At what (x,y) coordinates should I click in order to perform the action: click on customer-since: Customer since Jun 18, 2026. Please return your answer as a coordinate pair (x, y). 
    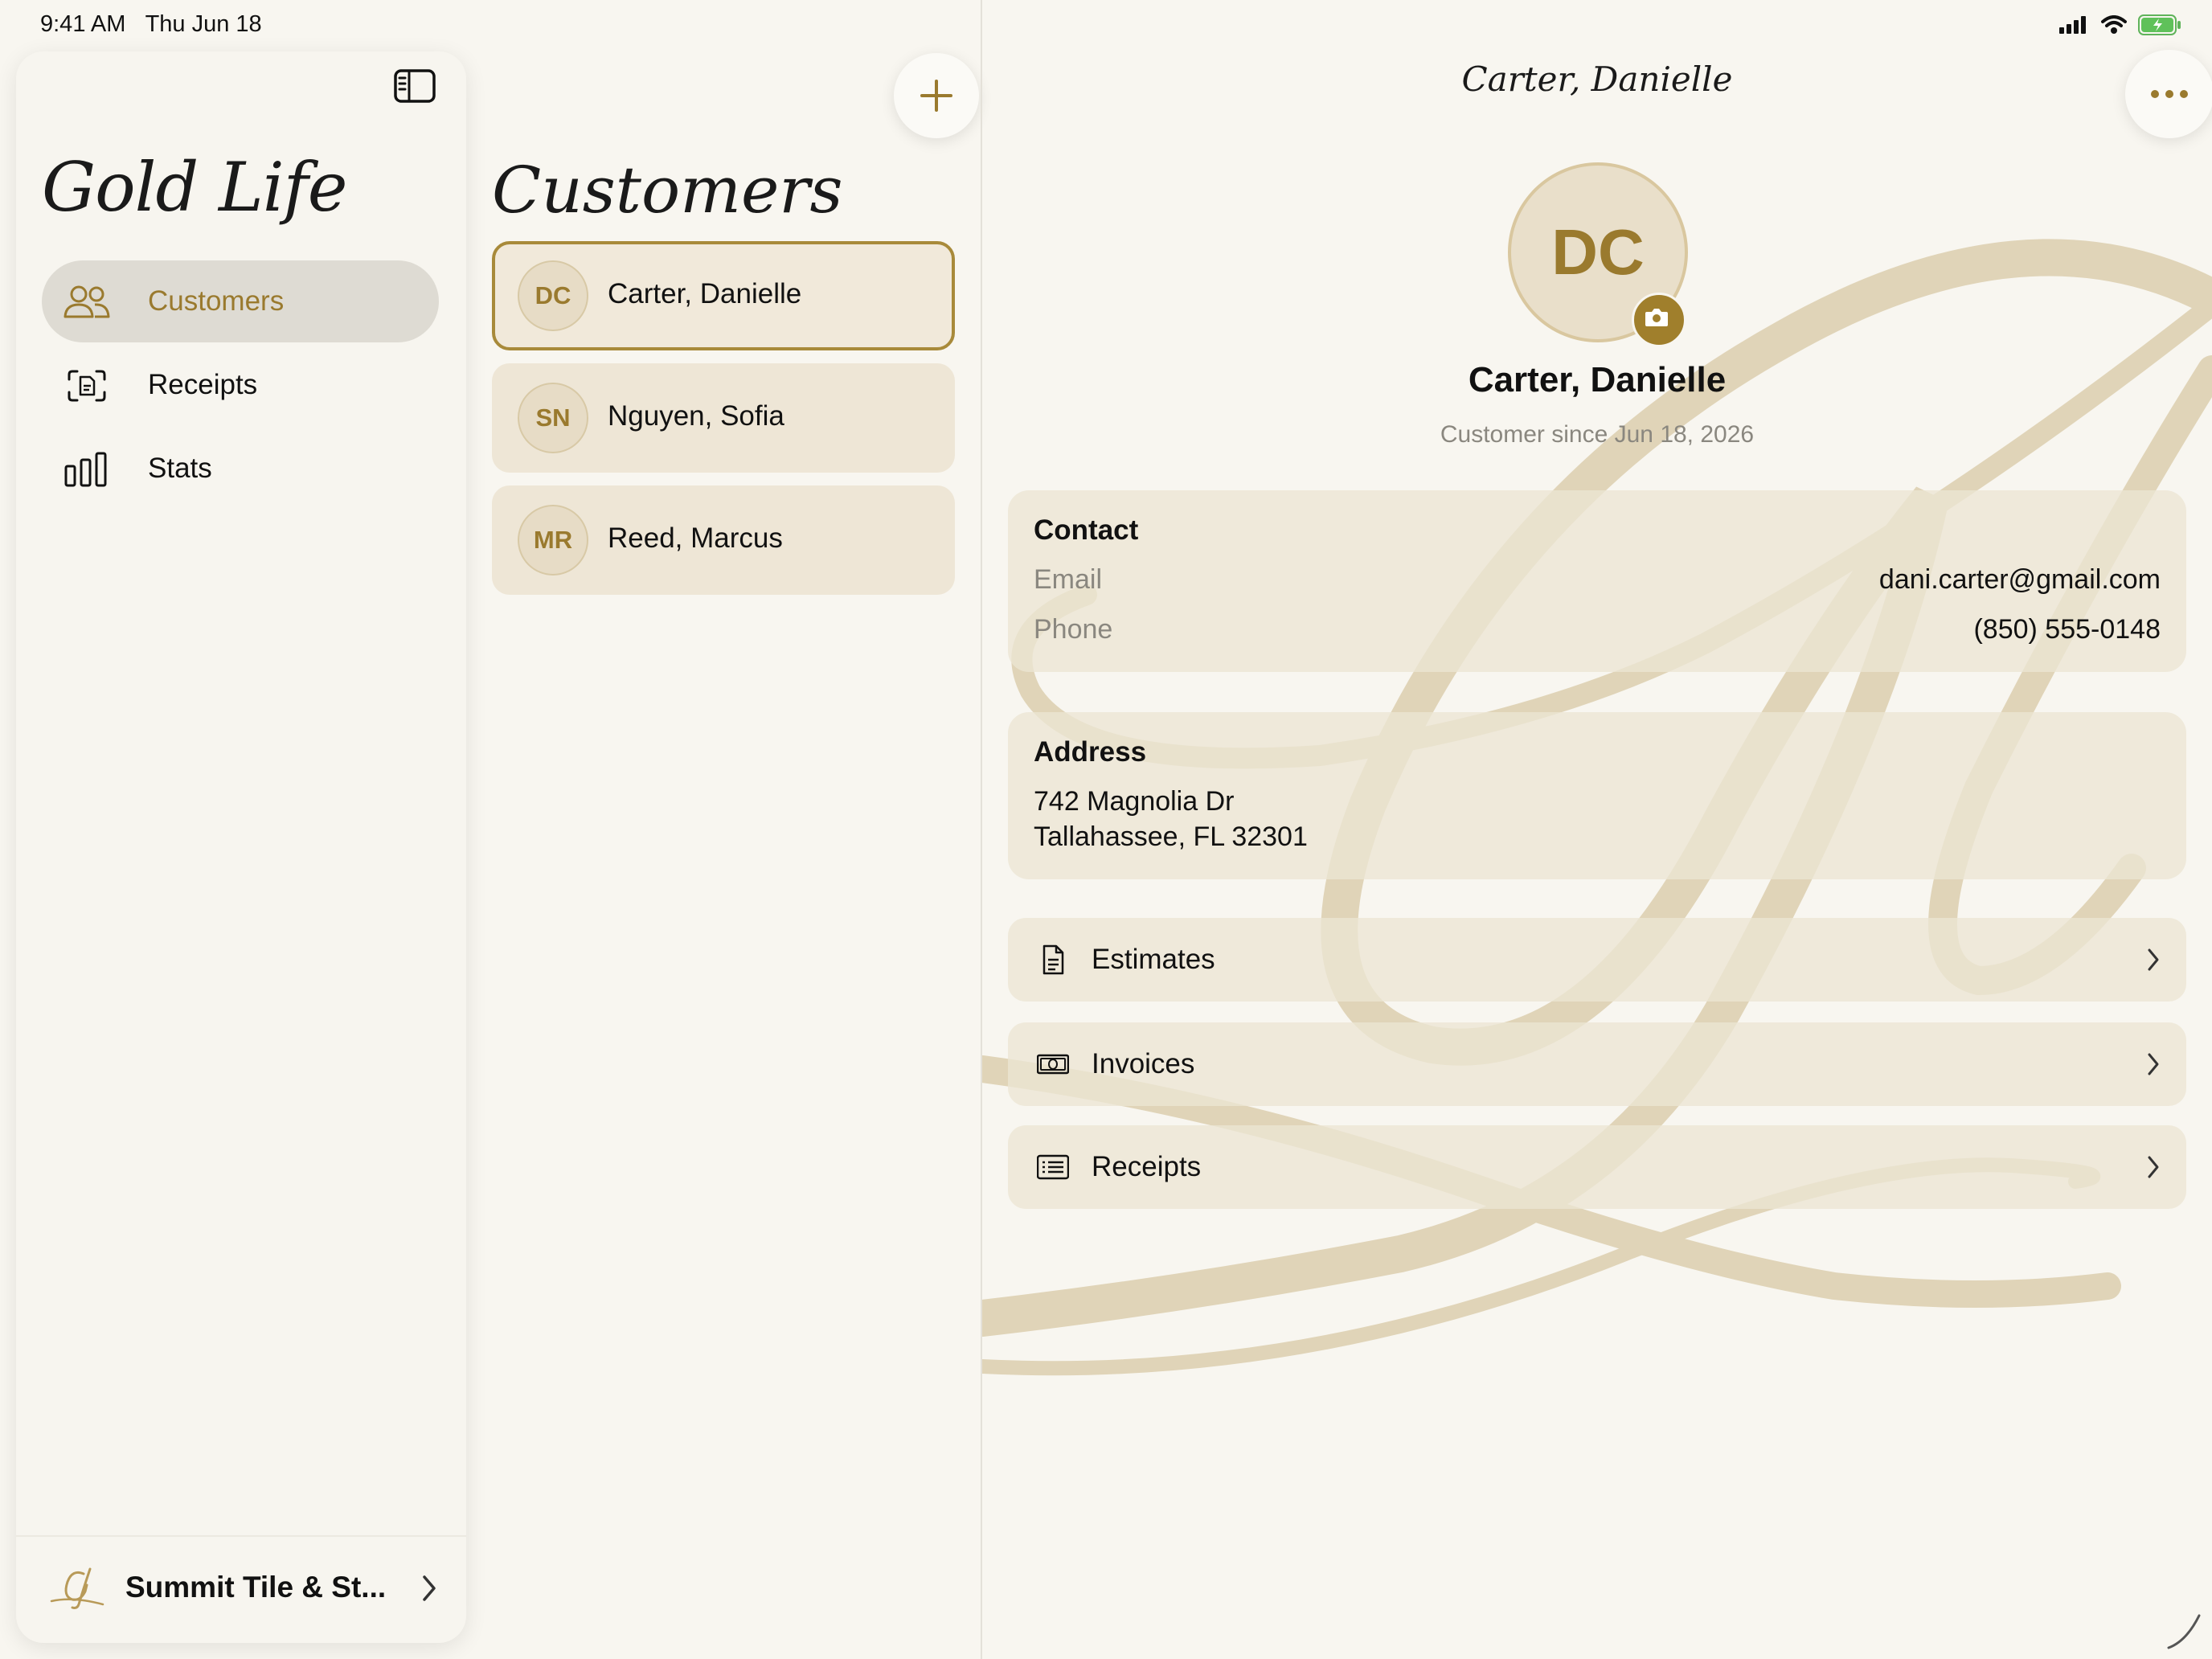
    Looking at the image, I should click on (1597, 434).